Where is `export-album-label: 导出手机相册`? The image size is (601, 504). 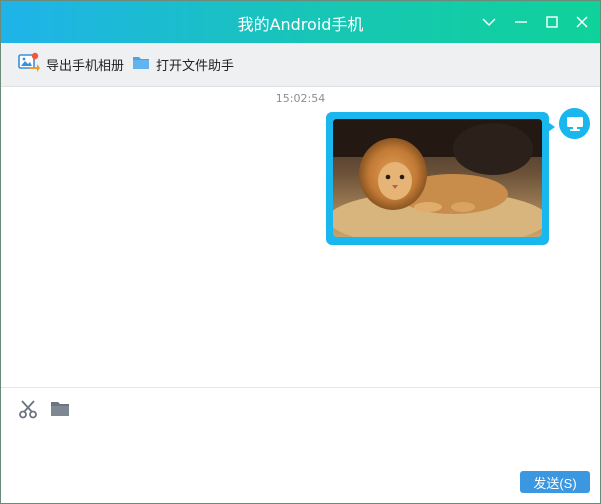
export-album-label: 导出手机相册 is located at coordinates (85, 66).